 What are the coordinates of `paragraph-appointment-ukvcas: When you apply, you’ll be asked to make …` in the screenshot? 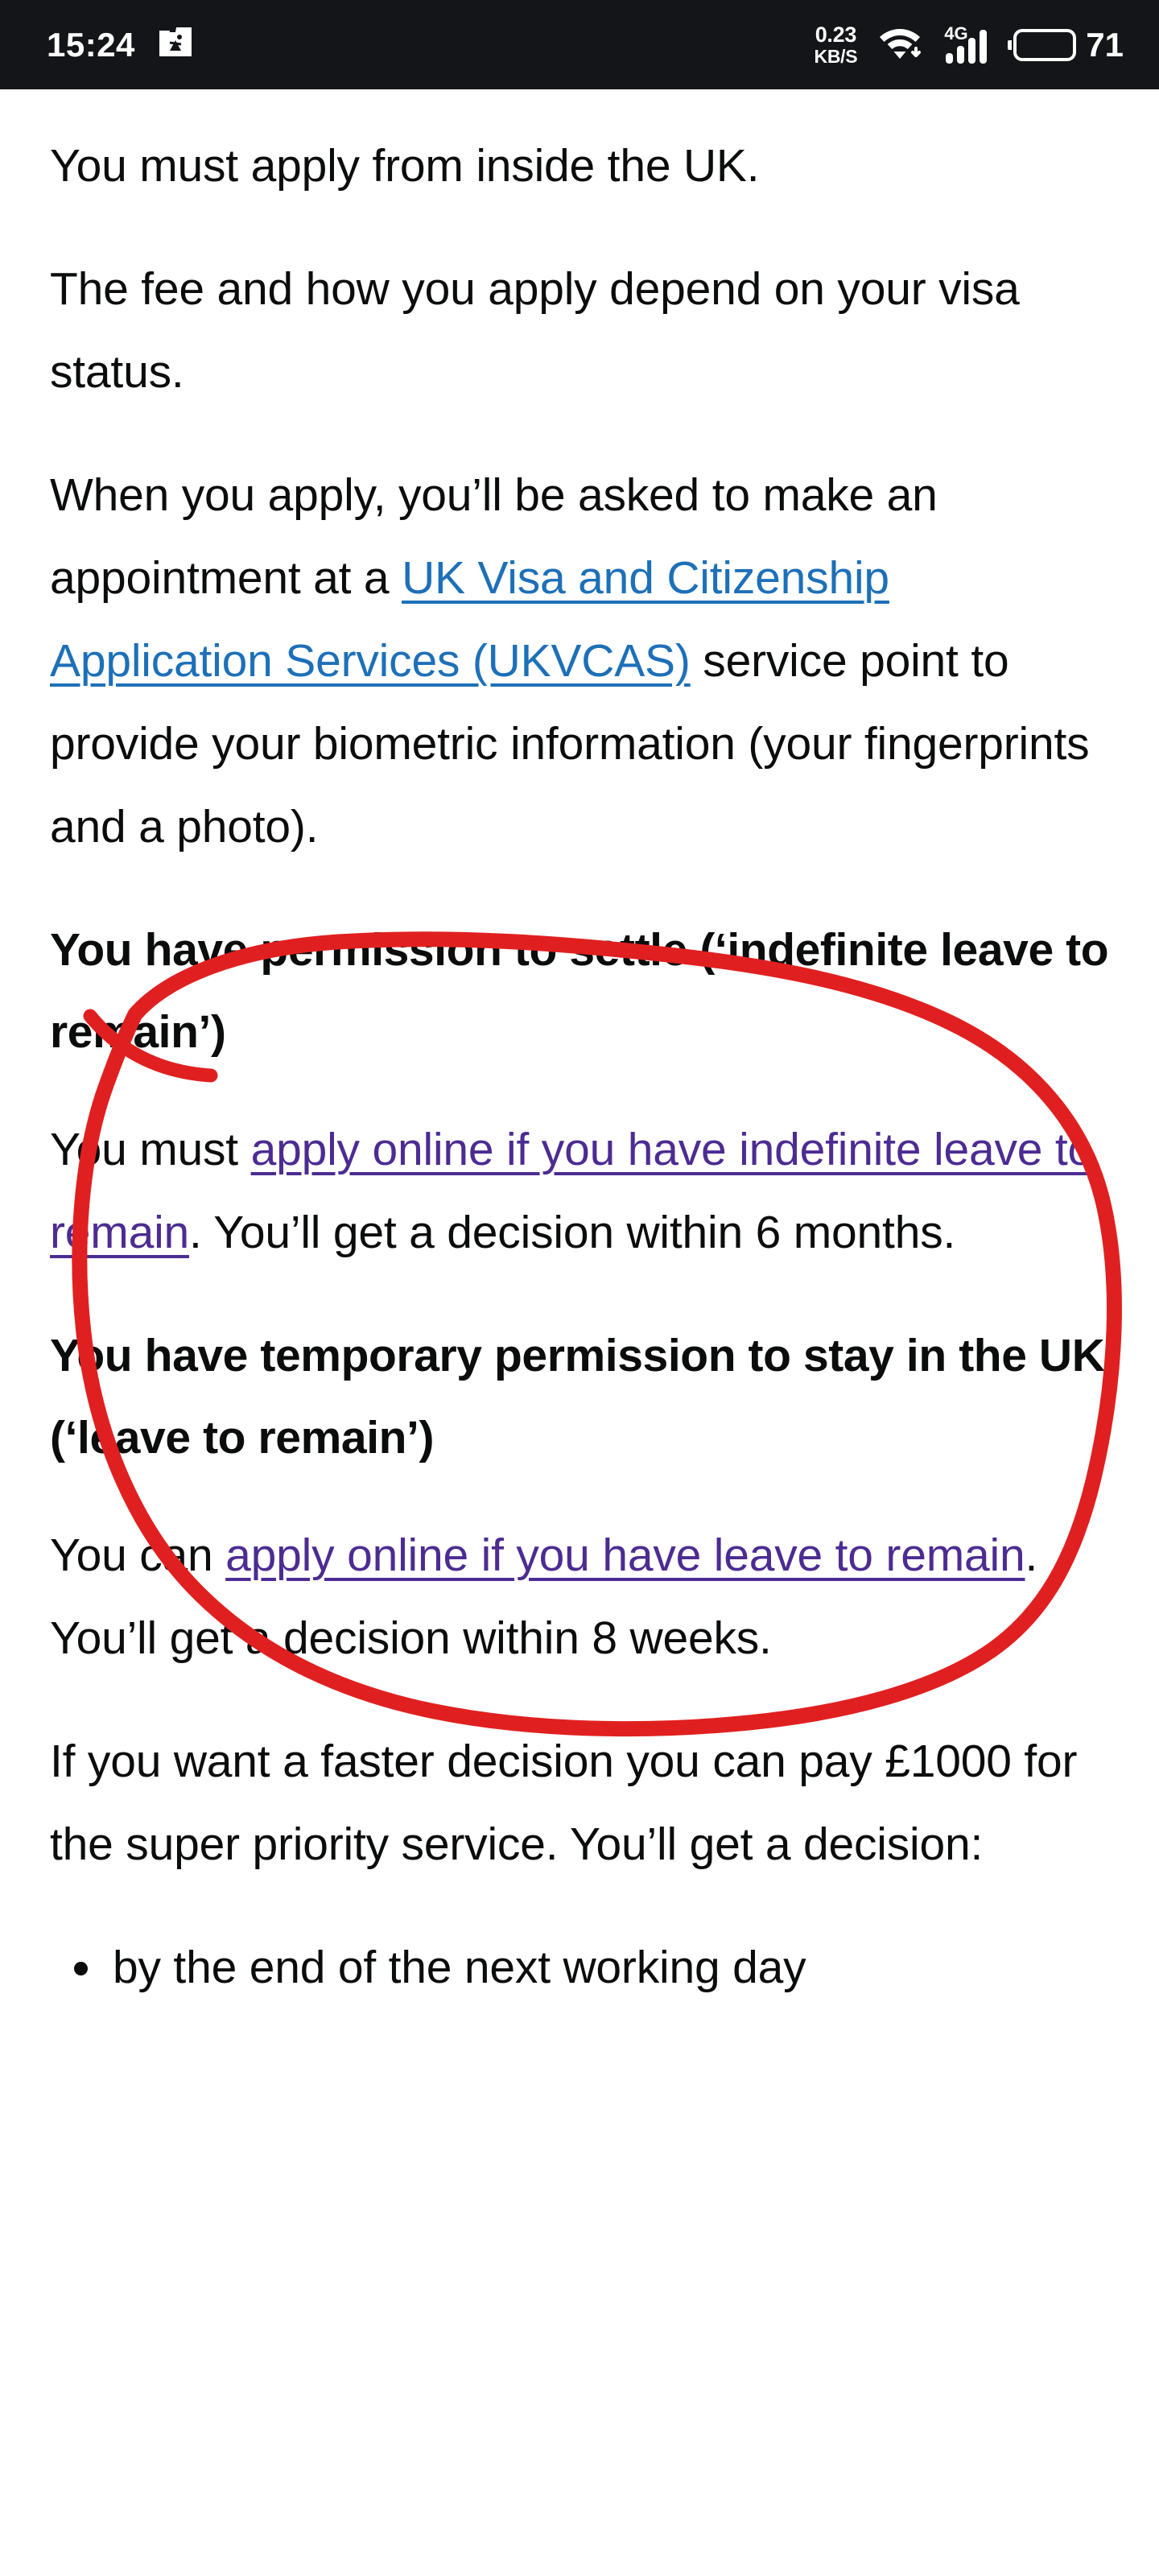 It's located at (583, 661).